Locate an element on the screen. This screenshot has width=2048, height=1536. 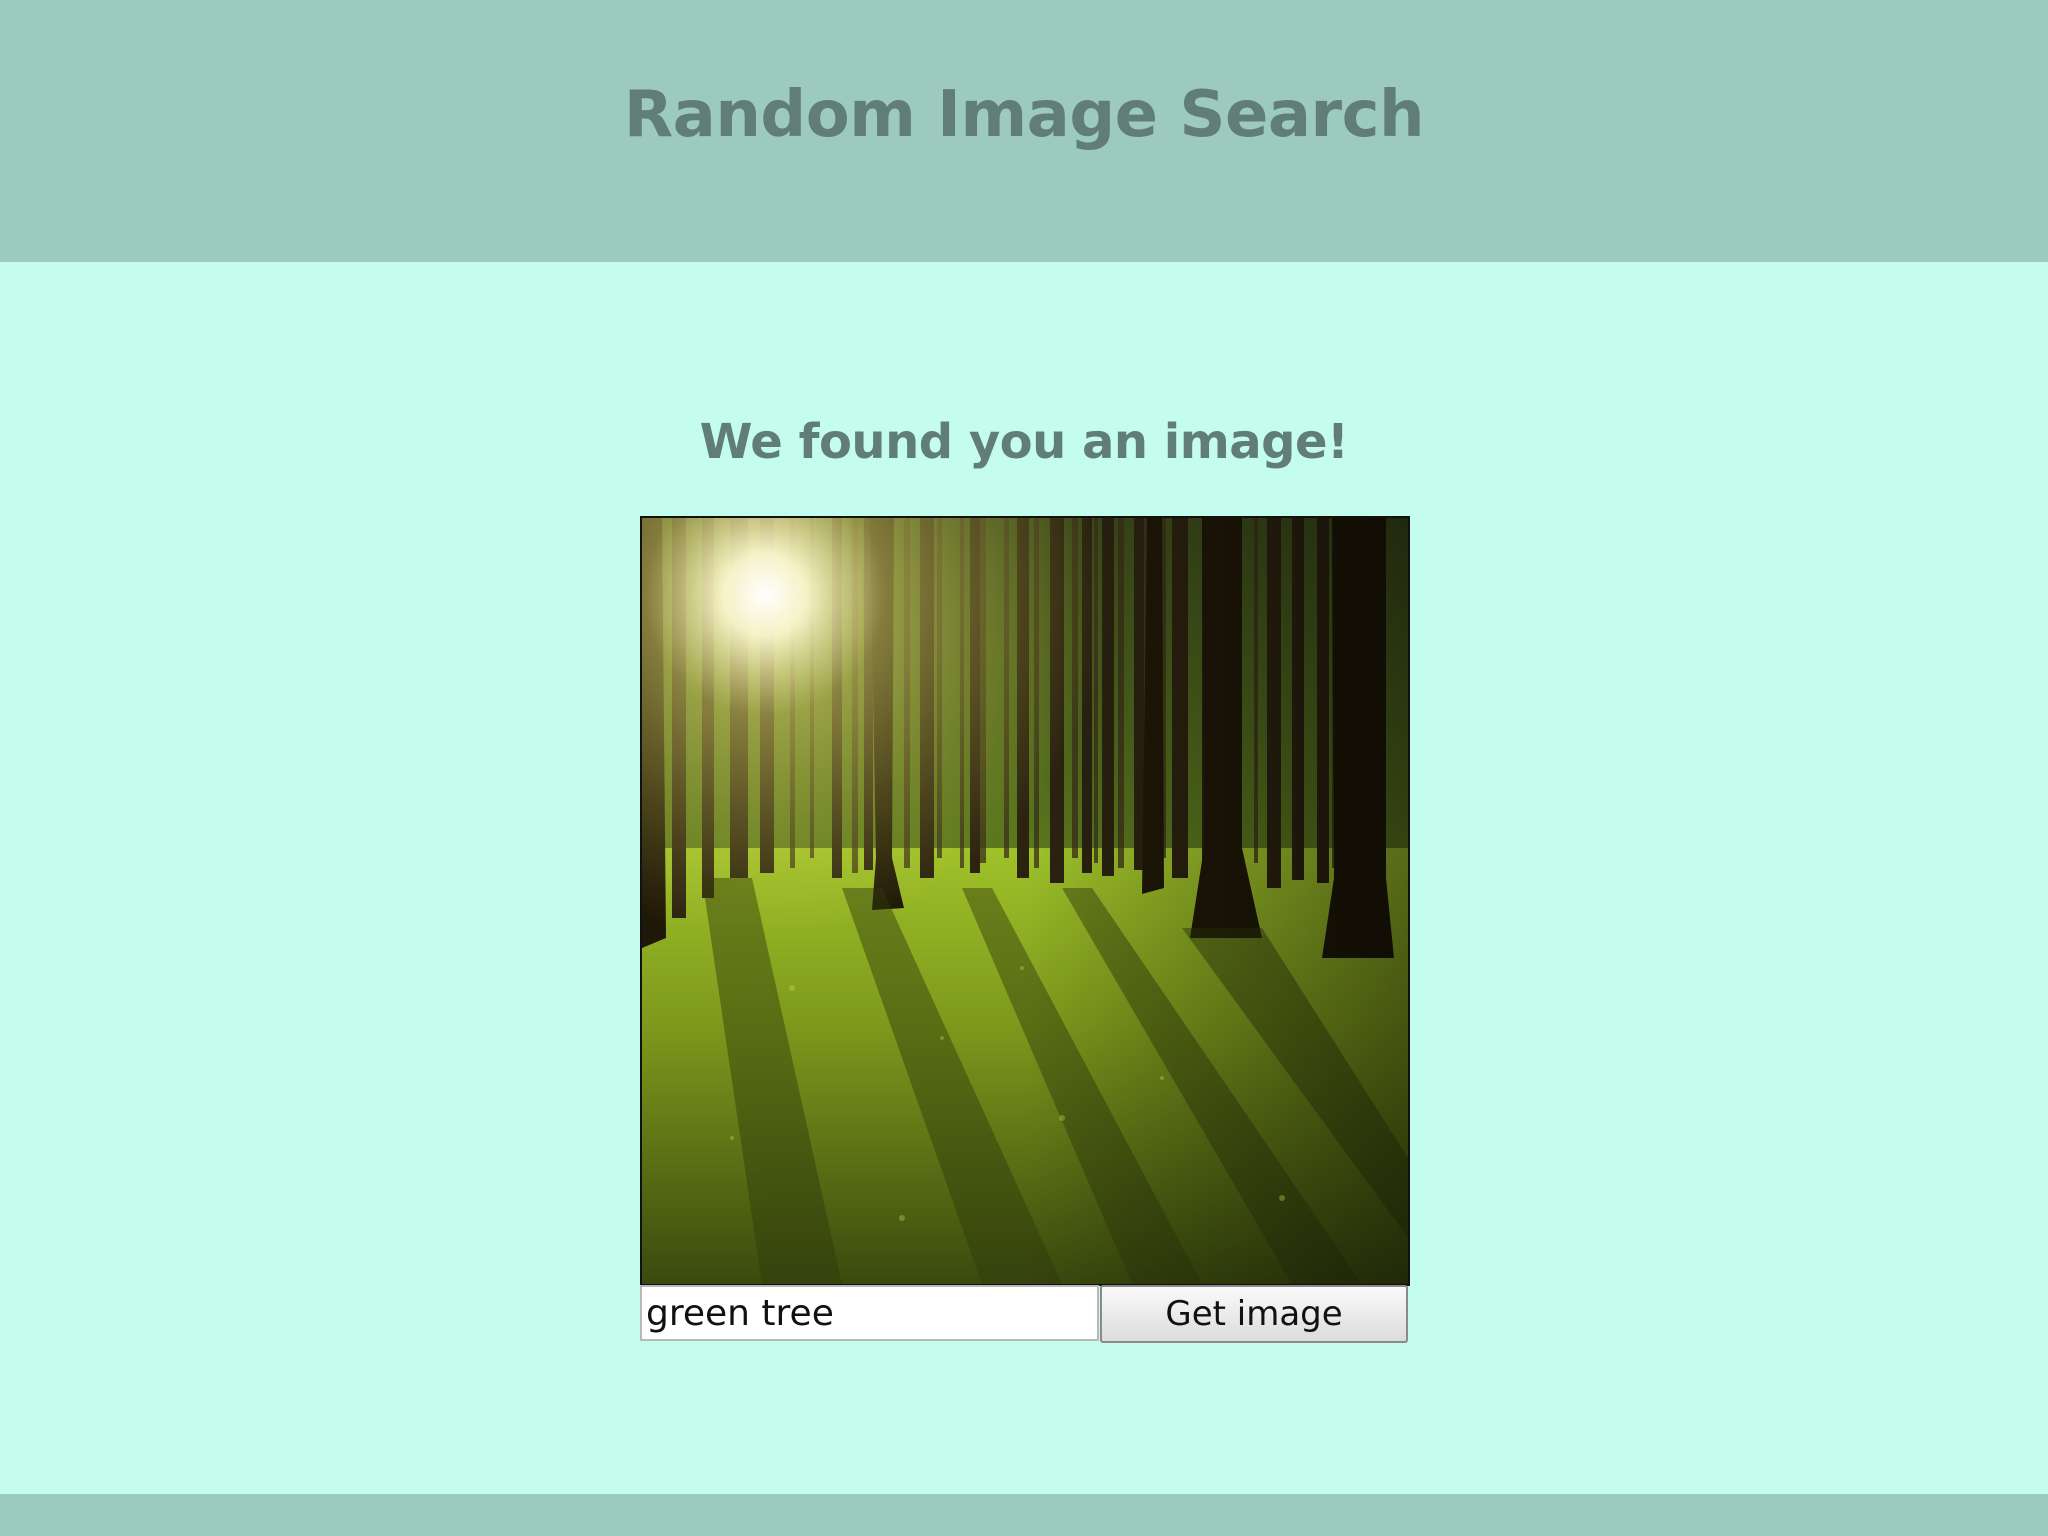
site-footer is located at coordinates (1024, 1515).